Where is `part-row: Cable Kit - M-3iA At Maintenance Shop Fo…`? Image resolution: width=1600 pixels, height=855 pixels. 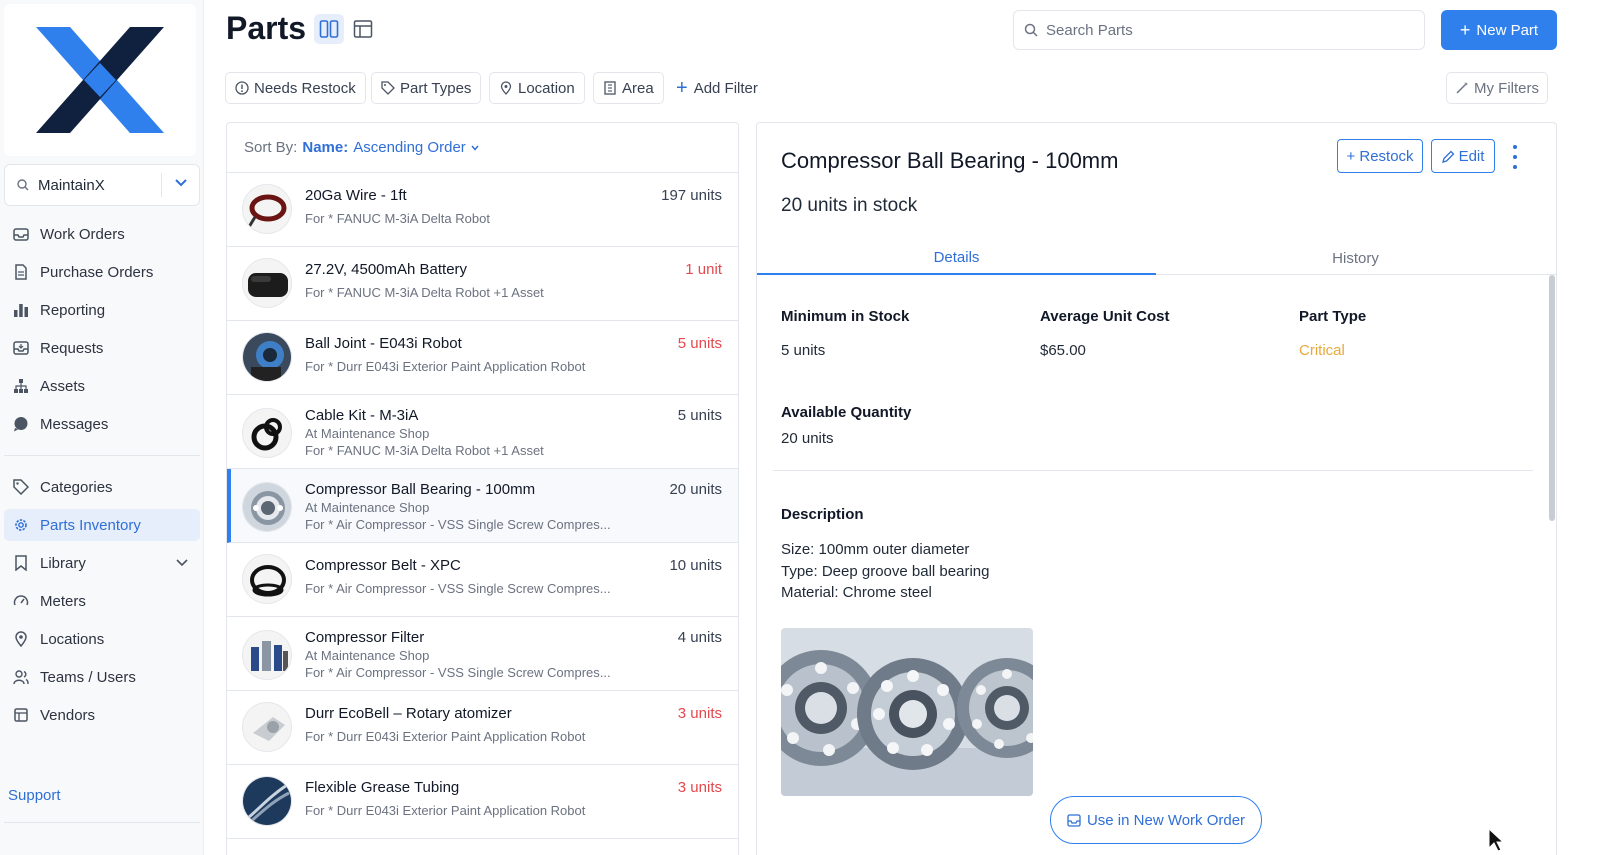 part-row: Cable Kit - M-3iA At Maintenance Shop Fo… is located at coordinates (482, 432).